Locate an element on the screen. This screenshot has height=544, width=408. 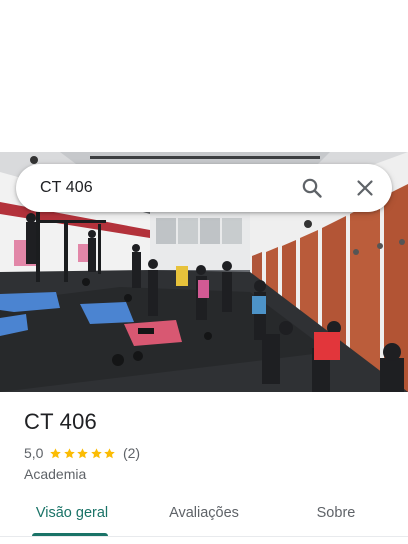
place-title: CT 406 is located at coordinates (60, 421).